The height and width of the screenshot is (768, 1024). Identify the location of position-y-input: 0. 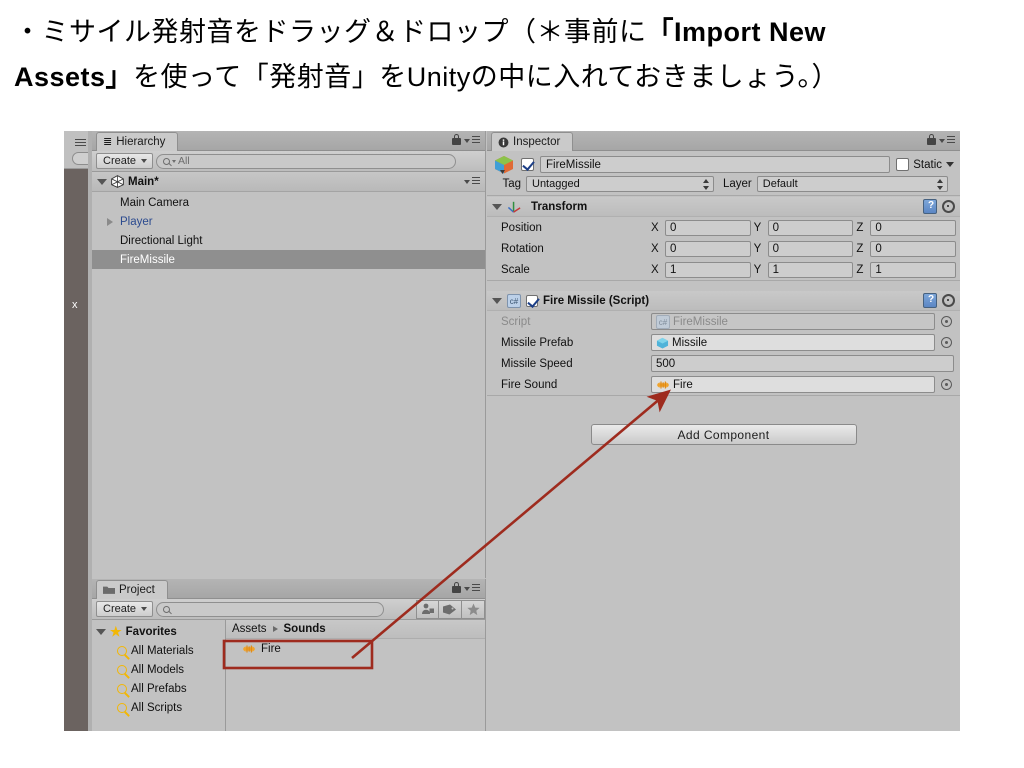
(810, 227).